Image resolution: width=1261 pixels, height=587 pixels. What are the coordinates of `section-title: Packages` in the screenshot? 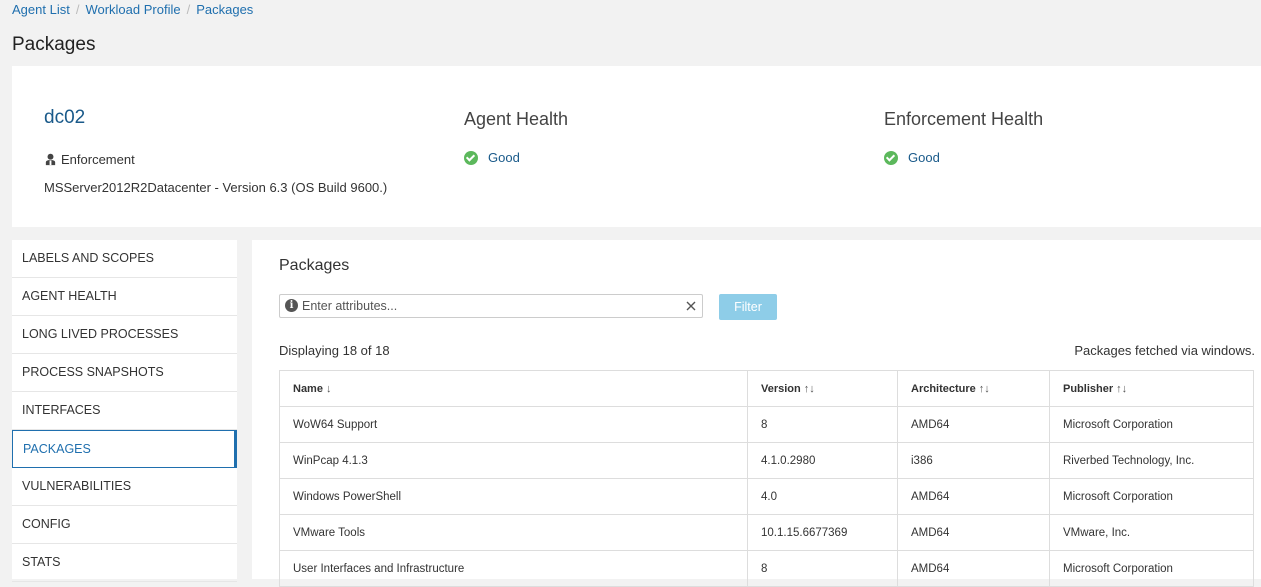 It's located at (314, 265).